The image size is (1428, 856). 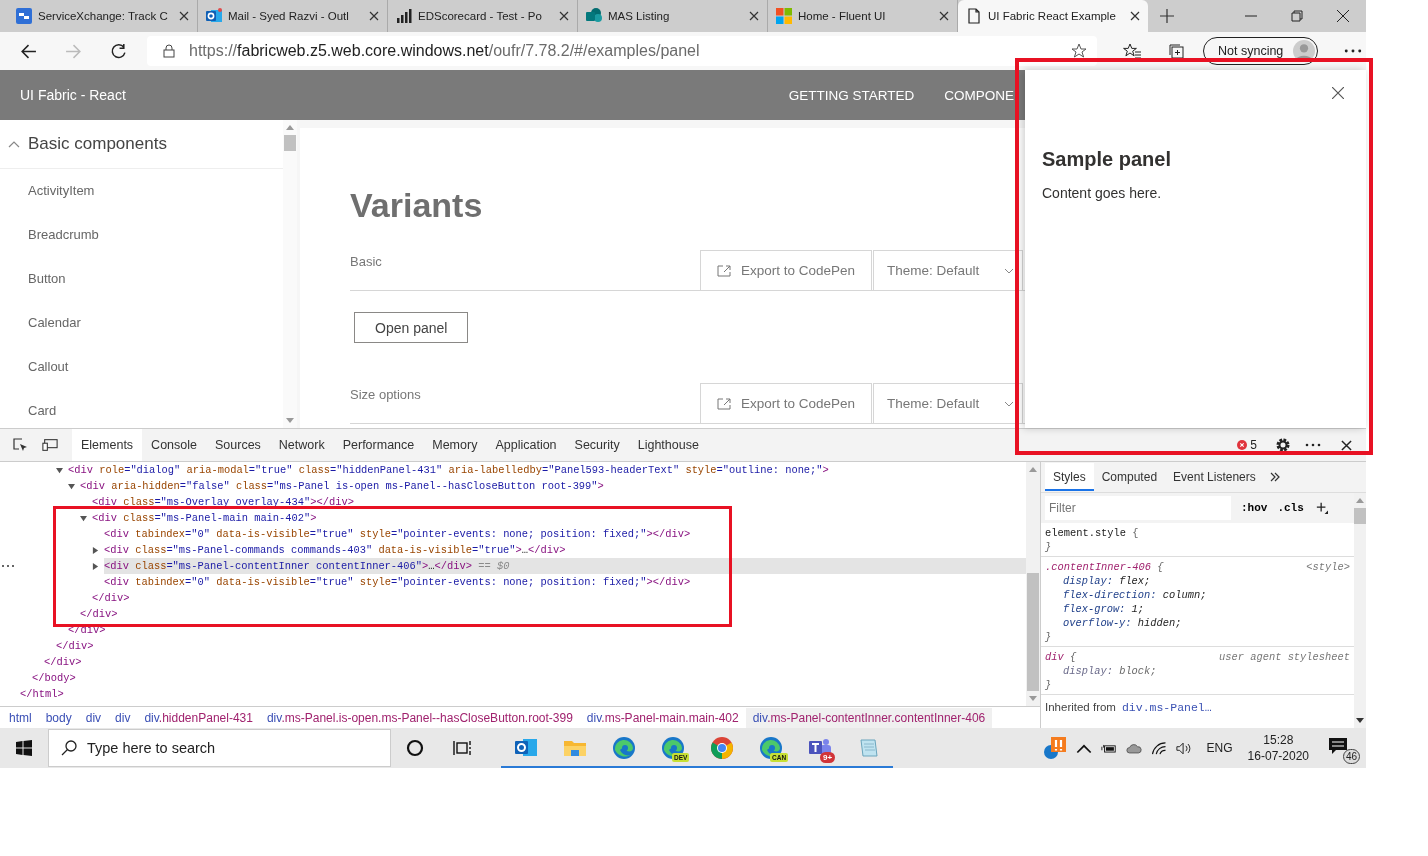 What do you see at coordinates (1214, 477) in the screenshot?
I see `styles-tab: Event Listeners` at bounding box center [1214, 477].